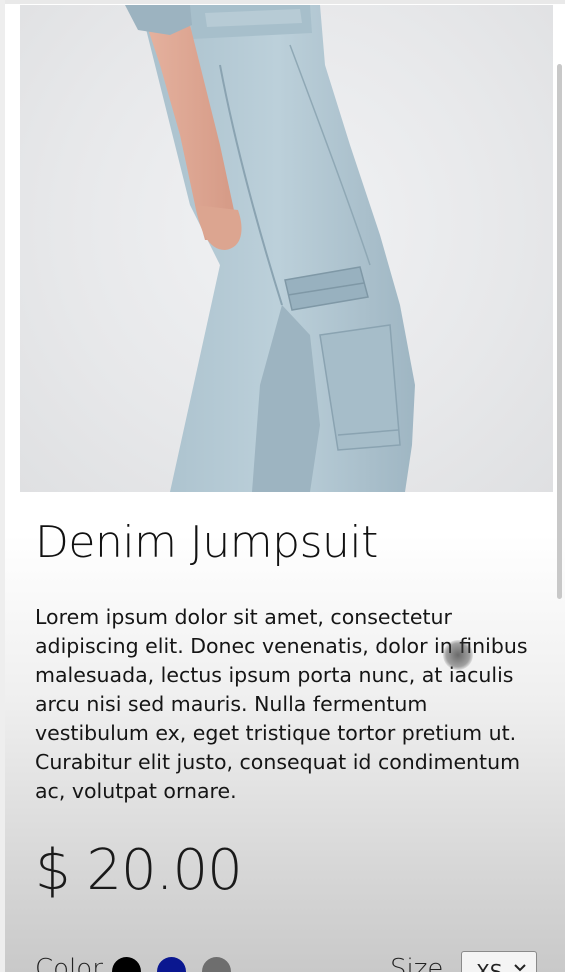  I want to click on size-select: XS, so click(499, 961).